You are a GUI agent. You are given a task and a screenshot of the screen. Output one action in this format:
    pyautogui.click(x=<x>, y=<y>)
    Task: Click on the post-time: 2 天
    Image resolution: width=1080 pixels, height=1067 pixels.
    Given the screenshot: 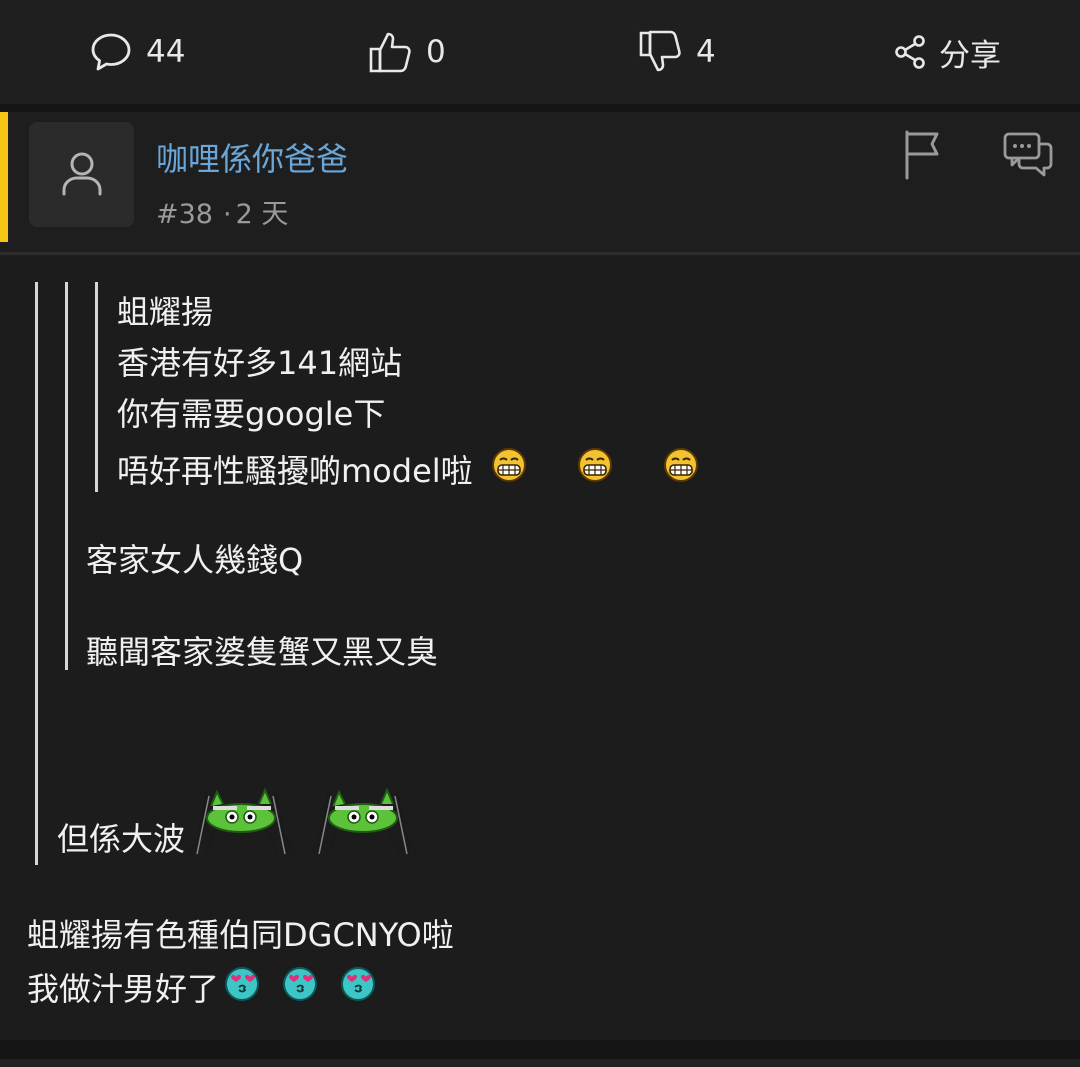 What is the action you would take?
    pyautogui.click(x=262, y=214)
    